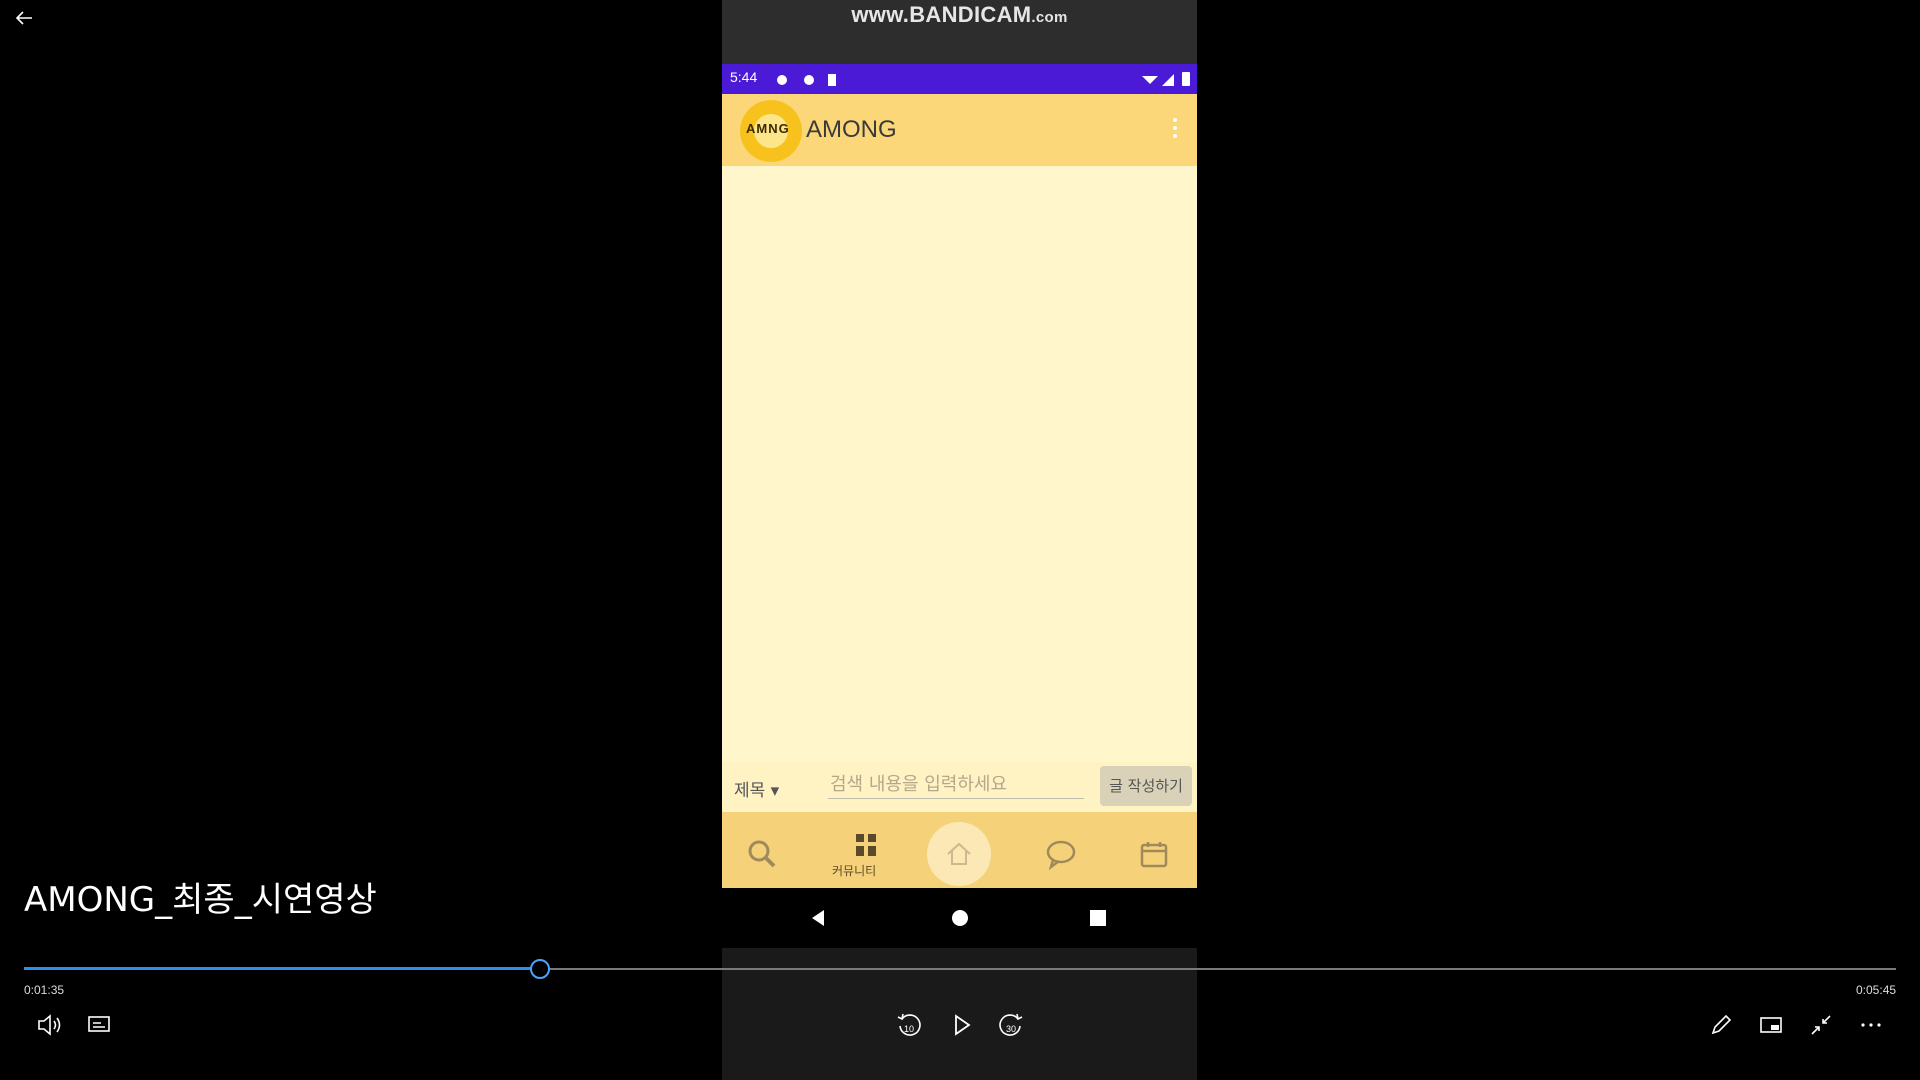 This screenshot has height=1080, width=1920. I want to click on home-icon, so click(959, 853).